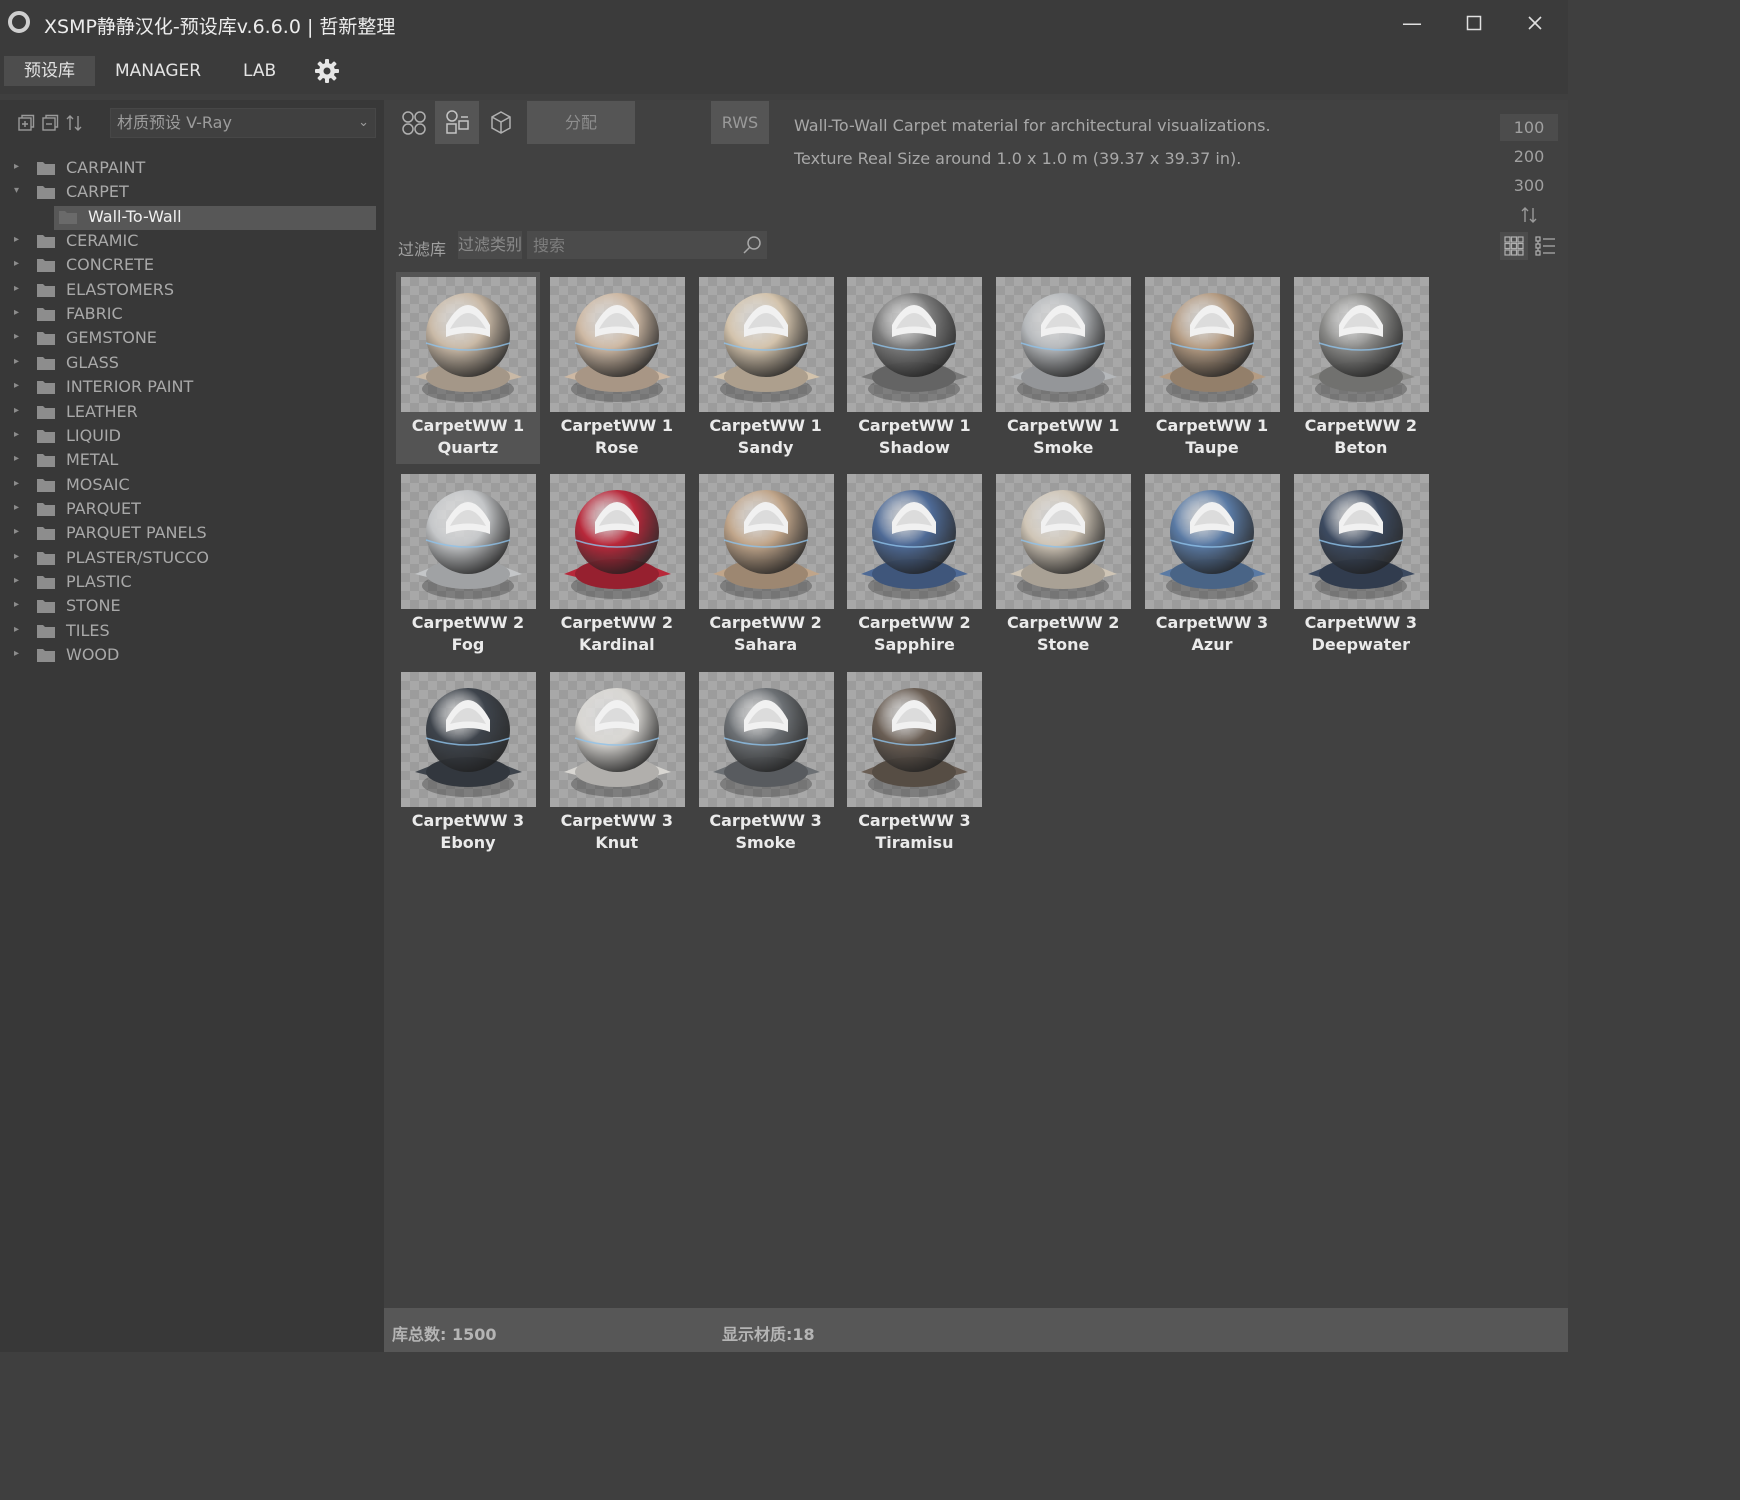 The image size is (1740, 1500). Describe the element at coordinates (766, 368) in the screenshot. I see `material-card: CarpetWW 1 Sandy` at that location.